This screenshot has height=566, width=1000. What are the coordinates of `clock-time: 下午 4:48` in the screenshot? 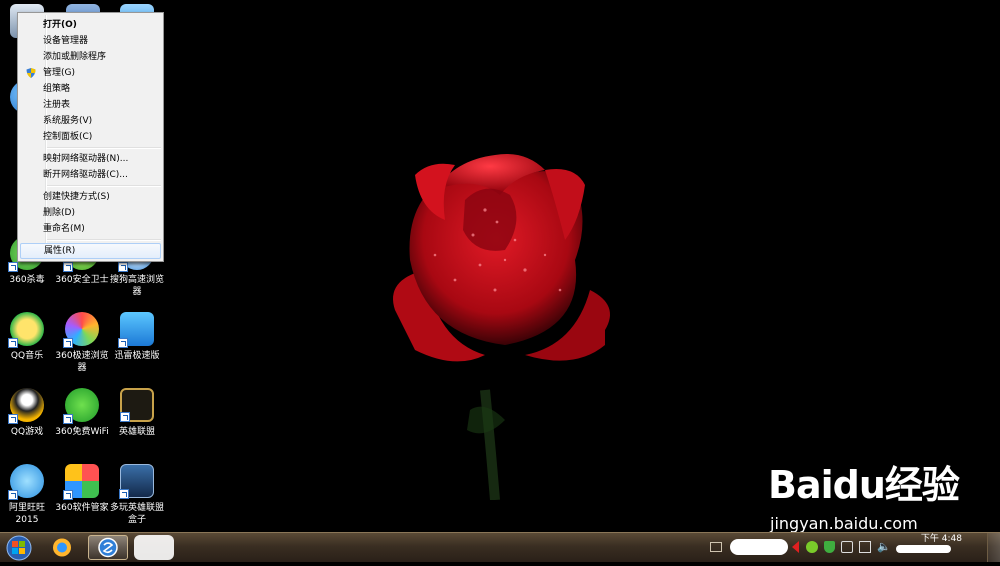 It's located at (941, 539).